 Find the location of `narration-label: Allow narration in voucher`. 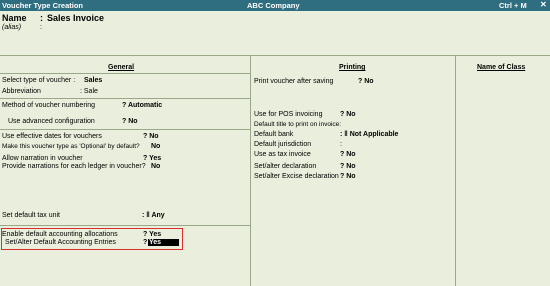

narration-label: Allow narration in voucher is located at coordinates (42, 158).